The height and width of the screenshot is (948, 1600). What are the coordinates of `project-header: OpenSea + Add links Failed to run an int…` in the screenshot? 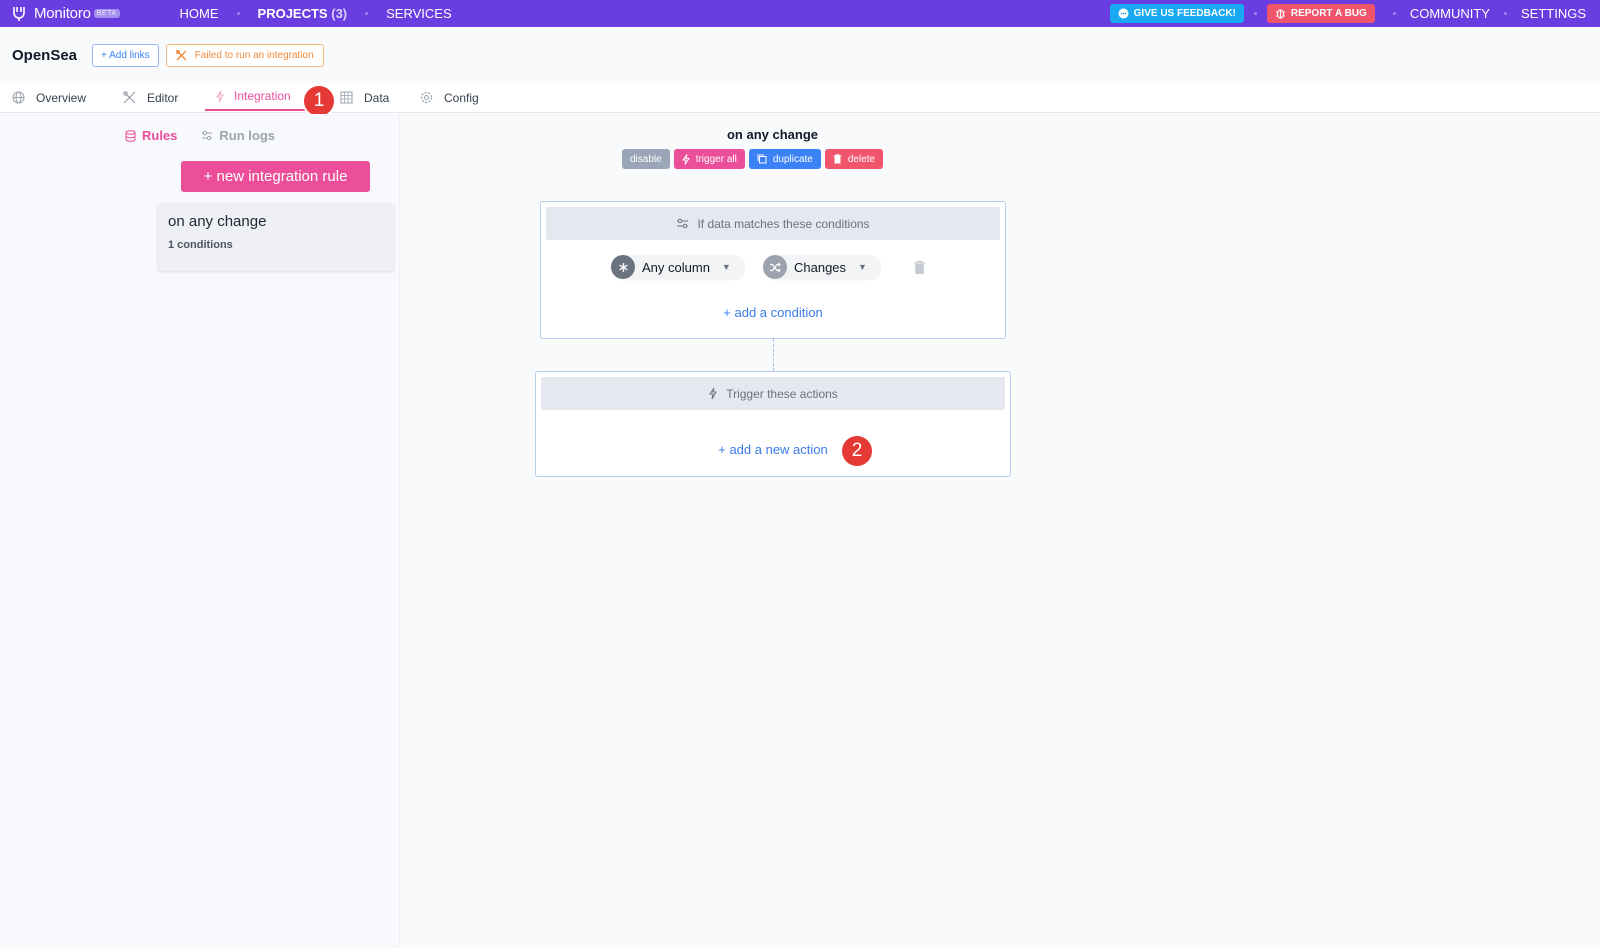 It's located at (168, 55).